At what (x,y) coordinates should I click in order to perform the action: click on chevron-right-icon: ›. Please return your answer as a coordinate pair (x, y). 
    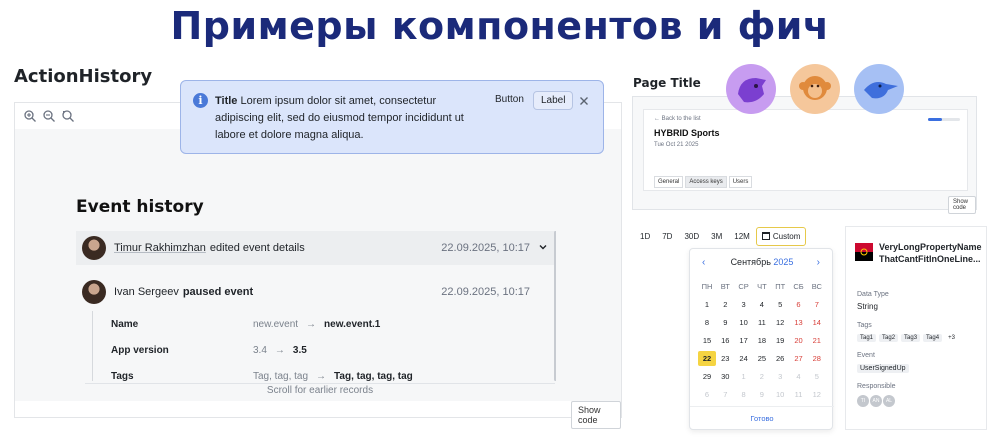
    Looking at the image, I should click on (818, 262).